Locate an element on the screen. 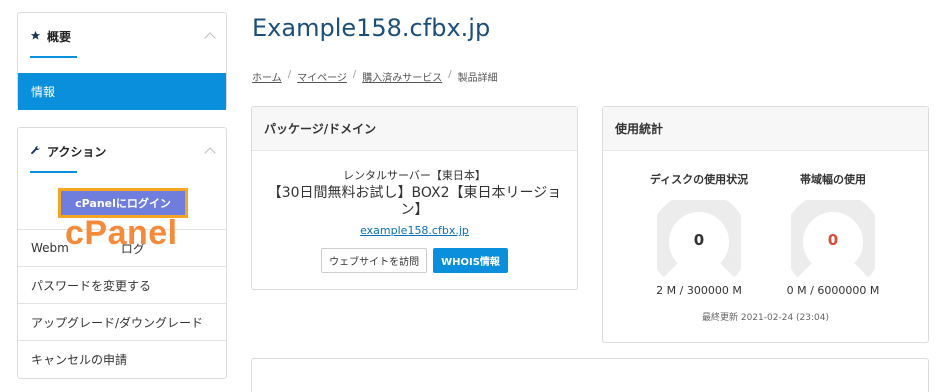 The height and width of the screenshot is (392, 948). last-updated: 最終更新 2021-02-24 (23:04) is located at coordinates (765, 318).